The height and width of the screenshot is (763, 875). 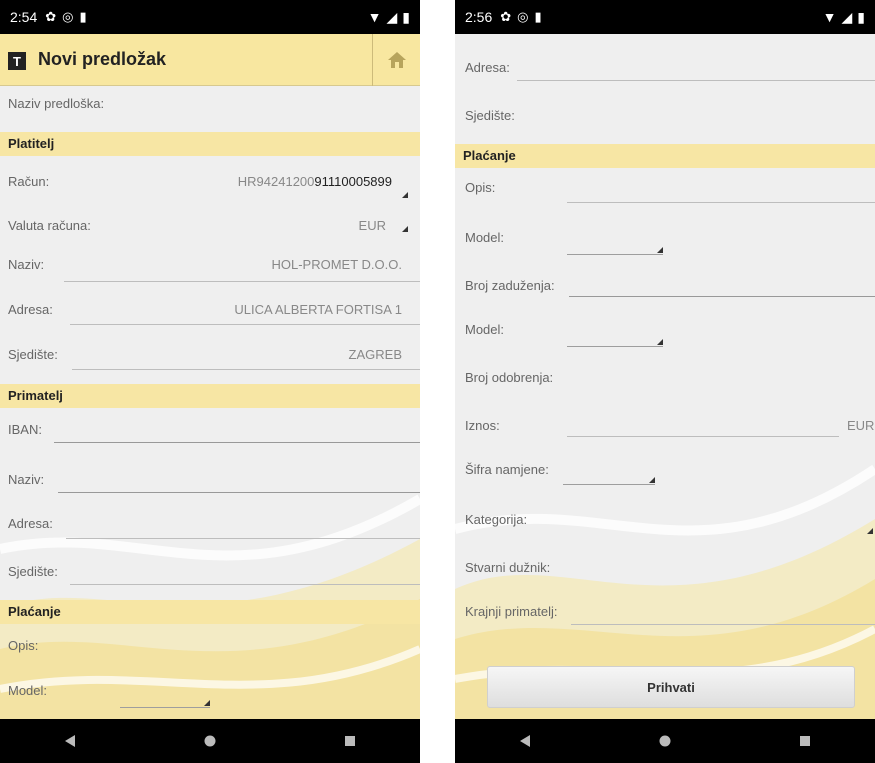 What do you see at coordinates (665, 17) in the screenshot?
I see `status-bar: 2:56 ✿ ◎ ▮ ▼ ◢ ▮` at bounding box center [665, 17].